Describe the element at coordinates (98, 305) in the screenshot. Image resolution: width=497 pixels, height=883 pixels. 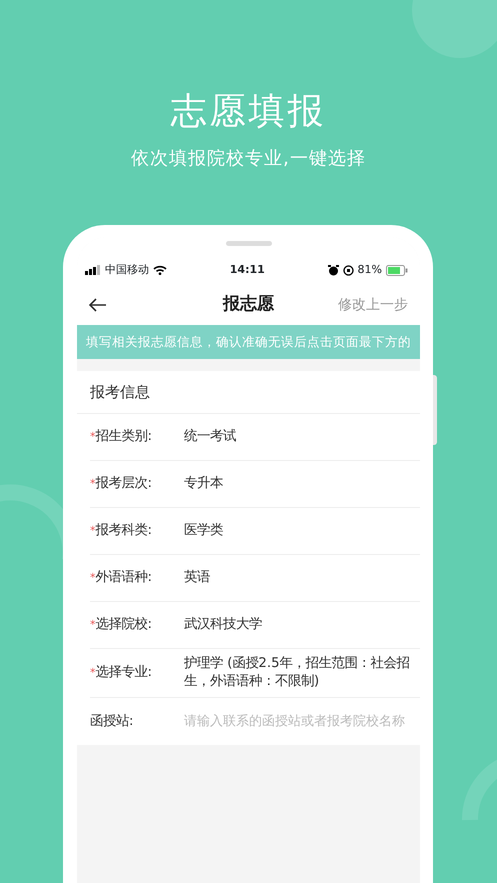
I see `back-arrow-icon` at that location.